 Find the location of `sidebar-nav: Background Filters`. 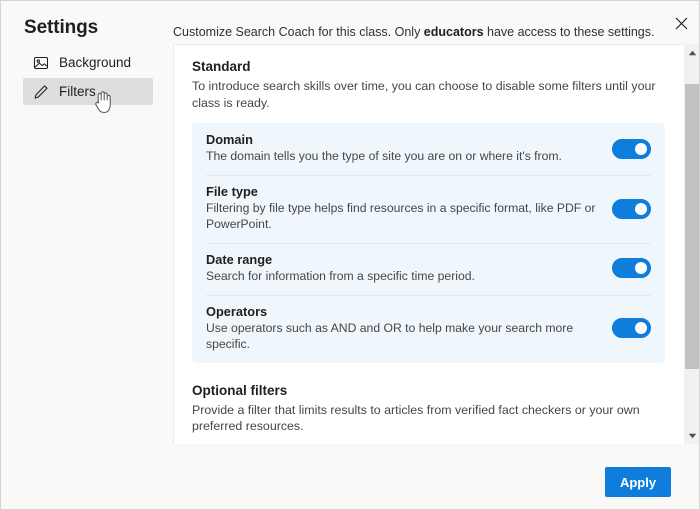

sidebar-nav: Background Filters is located at coordinates (88, 78).